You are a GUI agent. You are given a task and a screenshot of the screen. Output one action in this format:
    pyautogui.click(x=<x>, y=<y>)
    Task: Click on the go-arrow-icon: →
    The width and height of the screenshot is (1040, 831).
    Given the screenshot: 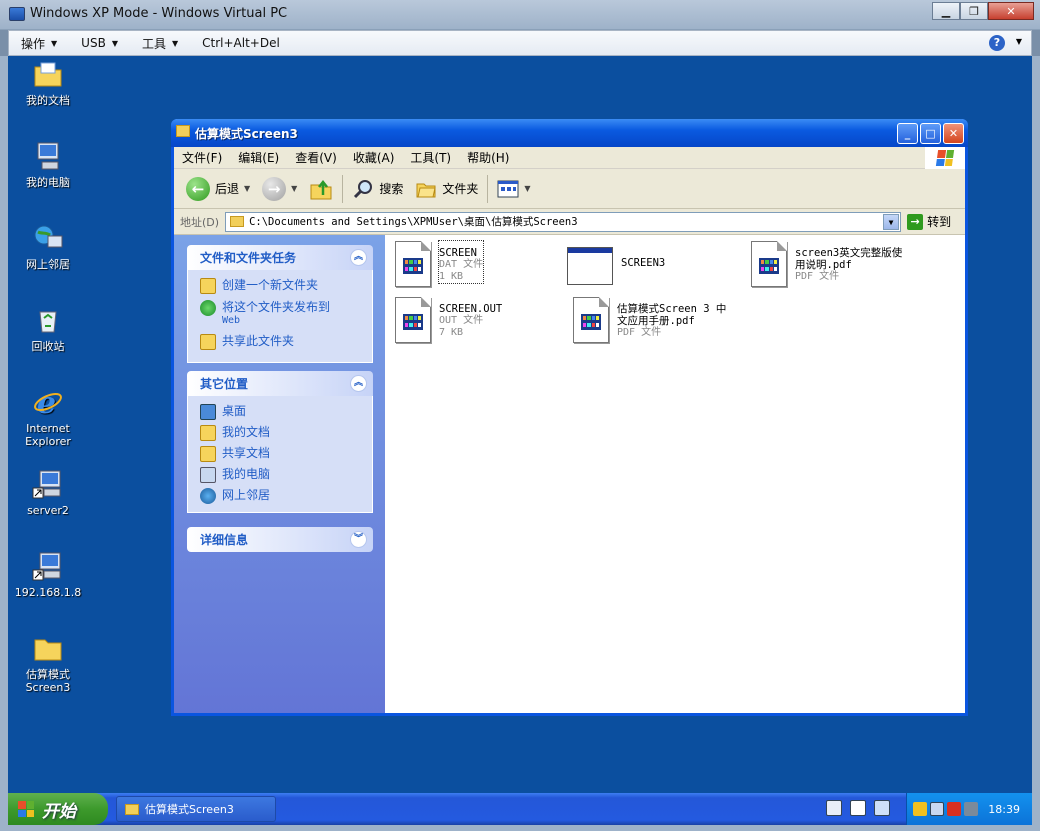 What is the action you would take?
    pyautogui.click(x=915, y=221)
    